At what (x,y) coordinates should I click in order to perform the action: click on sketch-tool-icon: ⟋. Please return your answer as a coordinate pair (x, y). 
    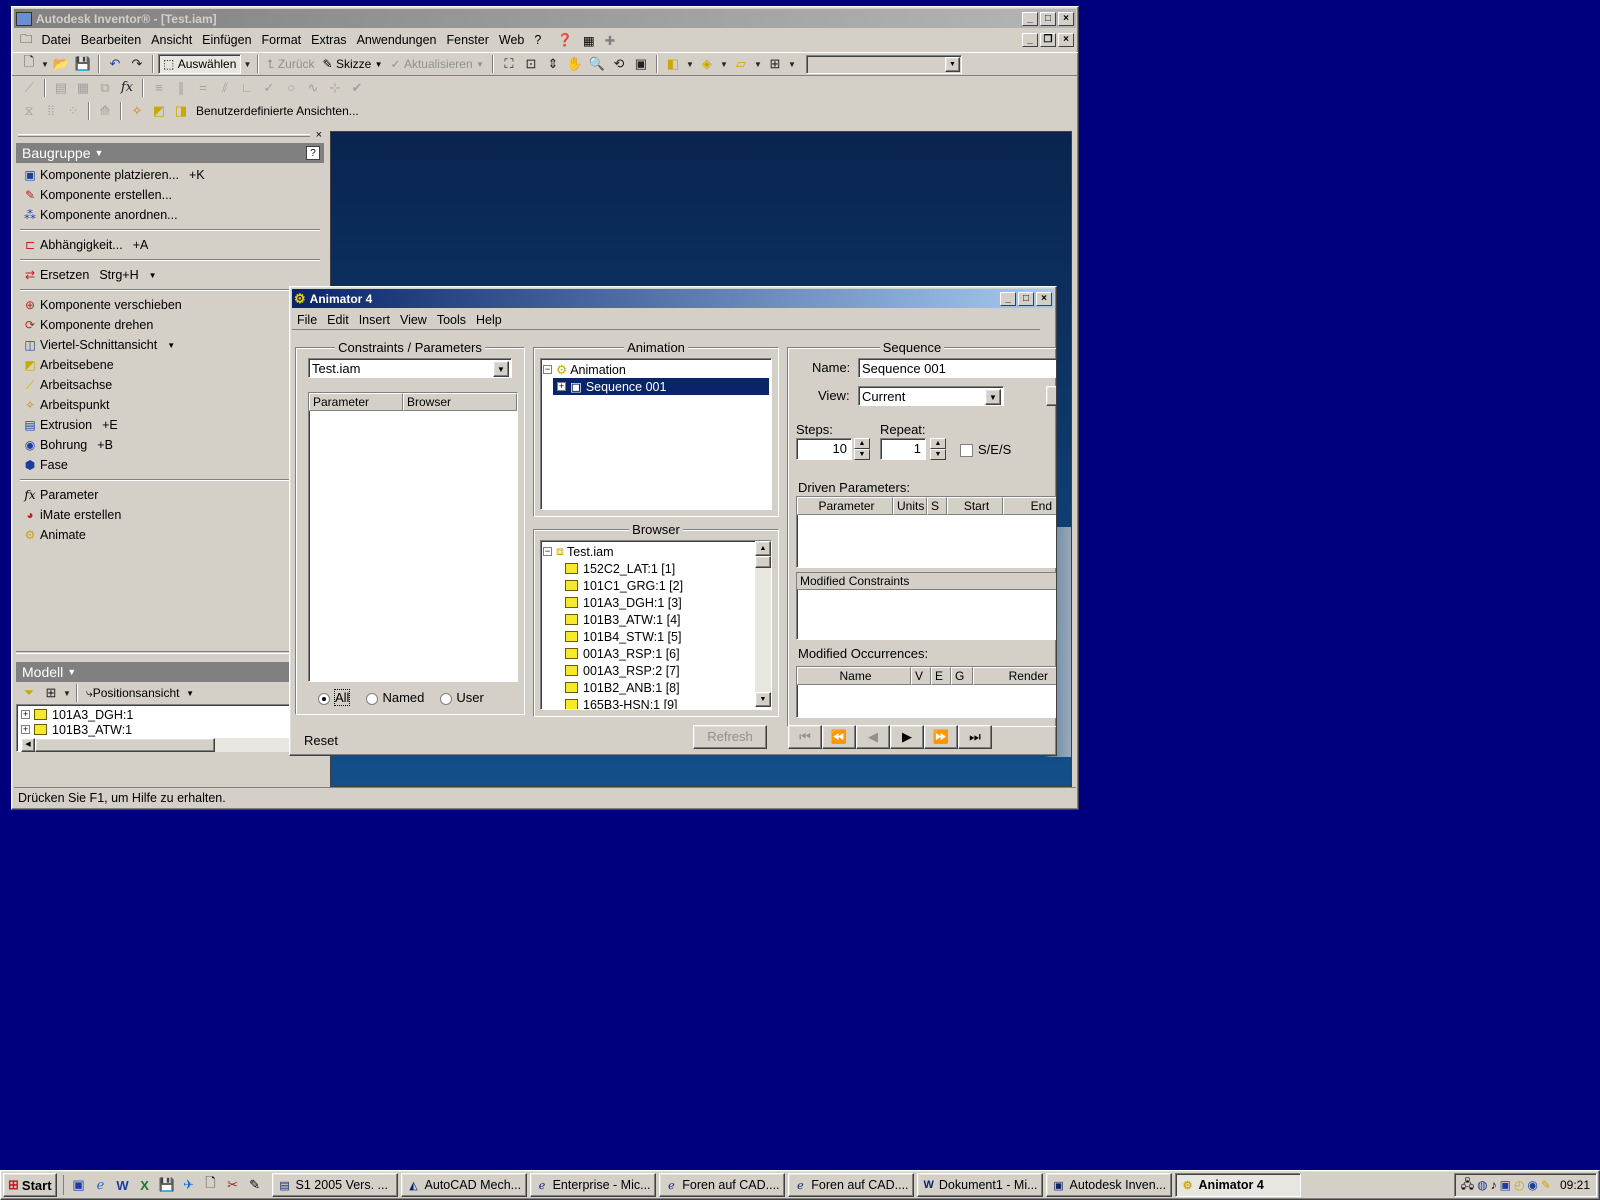
    Looking at the image, I should click on (29, 88).